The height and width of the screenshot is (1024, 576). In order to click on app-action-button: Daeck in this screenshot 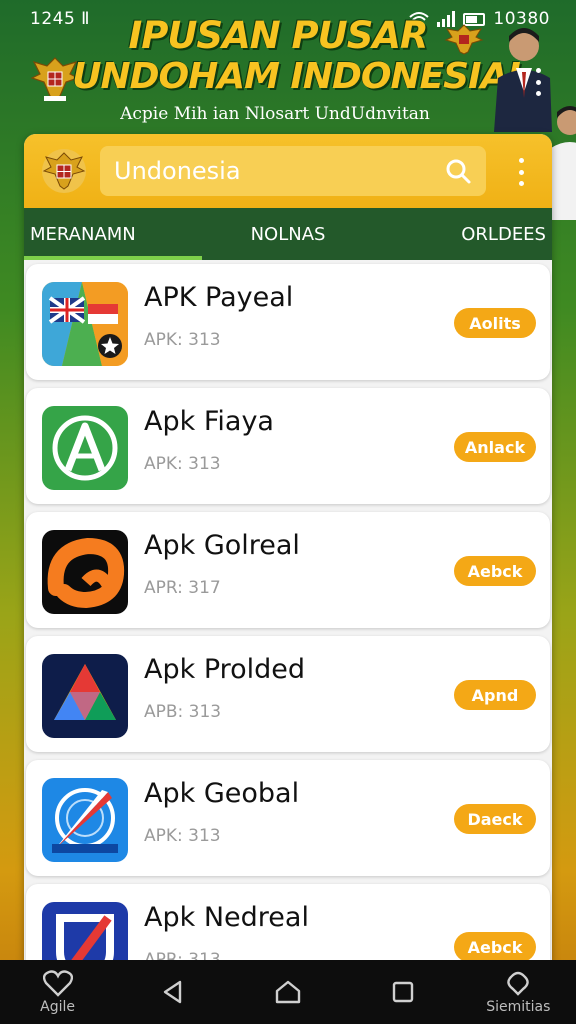, I will do `click(495, 819)`.